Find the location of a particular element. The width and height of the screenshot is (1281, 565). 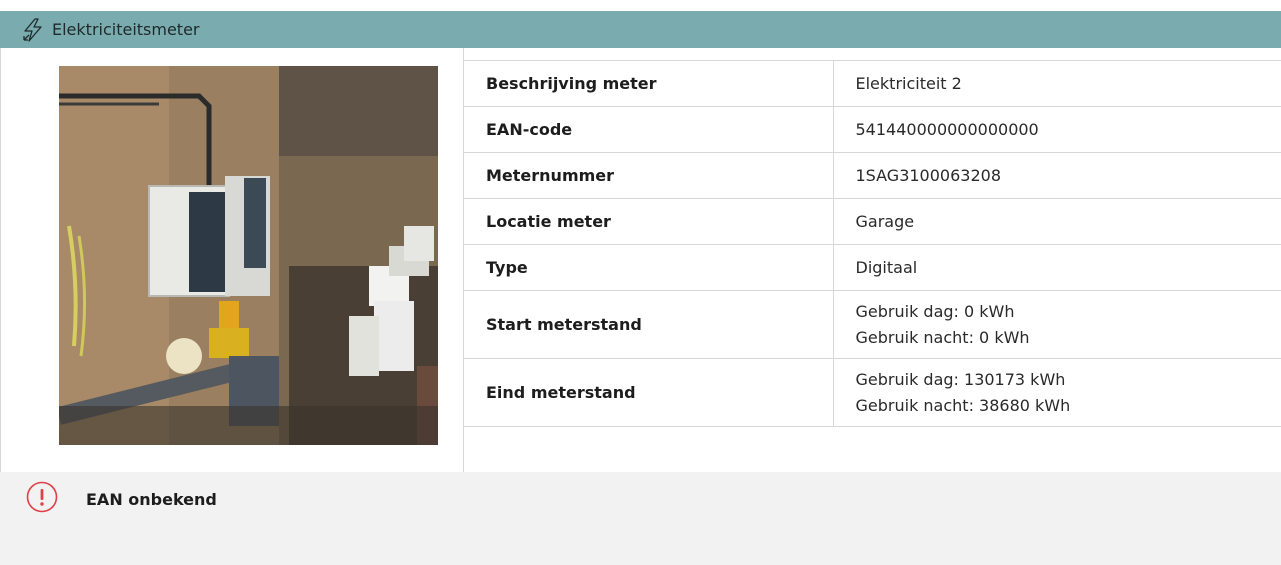

row-label: Meternummer is located at coordinates (649, 175).